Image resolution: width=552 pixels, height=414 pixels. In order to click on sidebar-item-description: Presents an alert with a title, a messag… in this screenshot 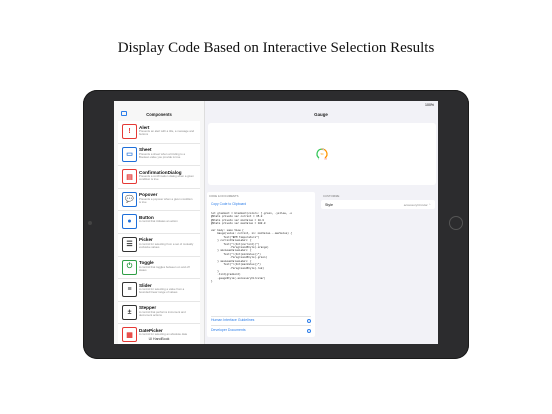, I will do `click(167, 133)`.